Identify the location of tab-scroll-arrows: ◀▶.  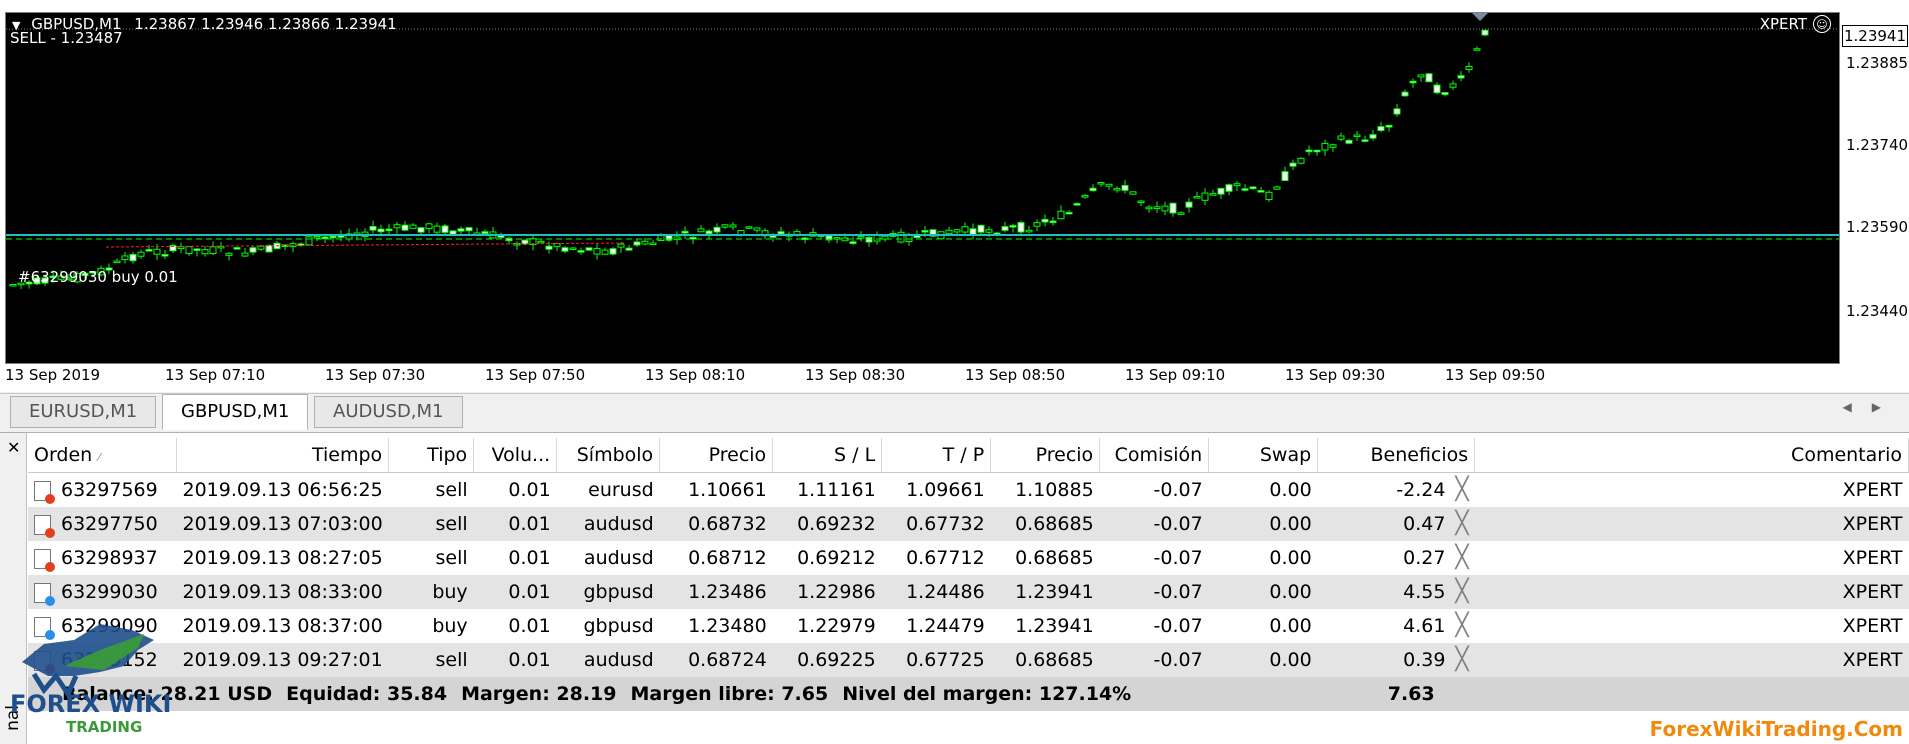
(1872, 407).